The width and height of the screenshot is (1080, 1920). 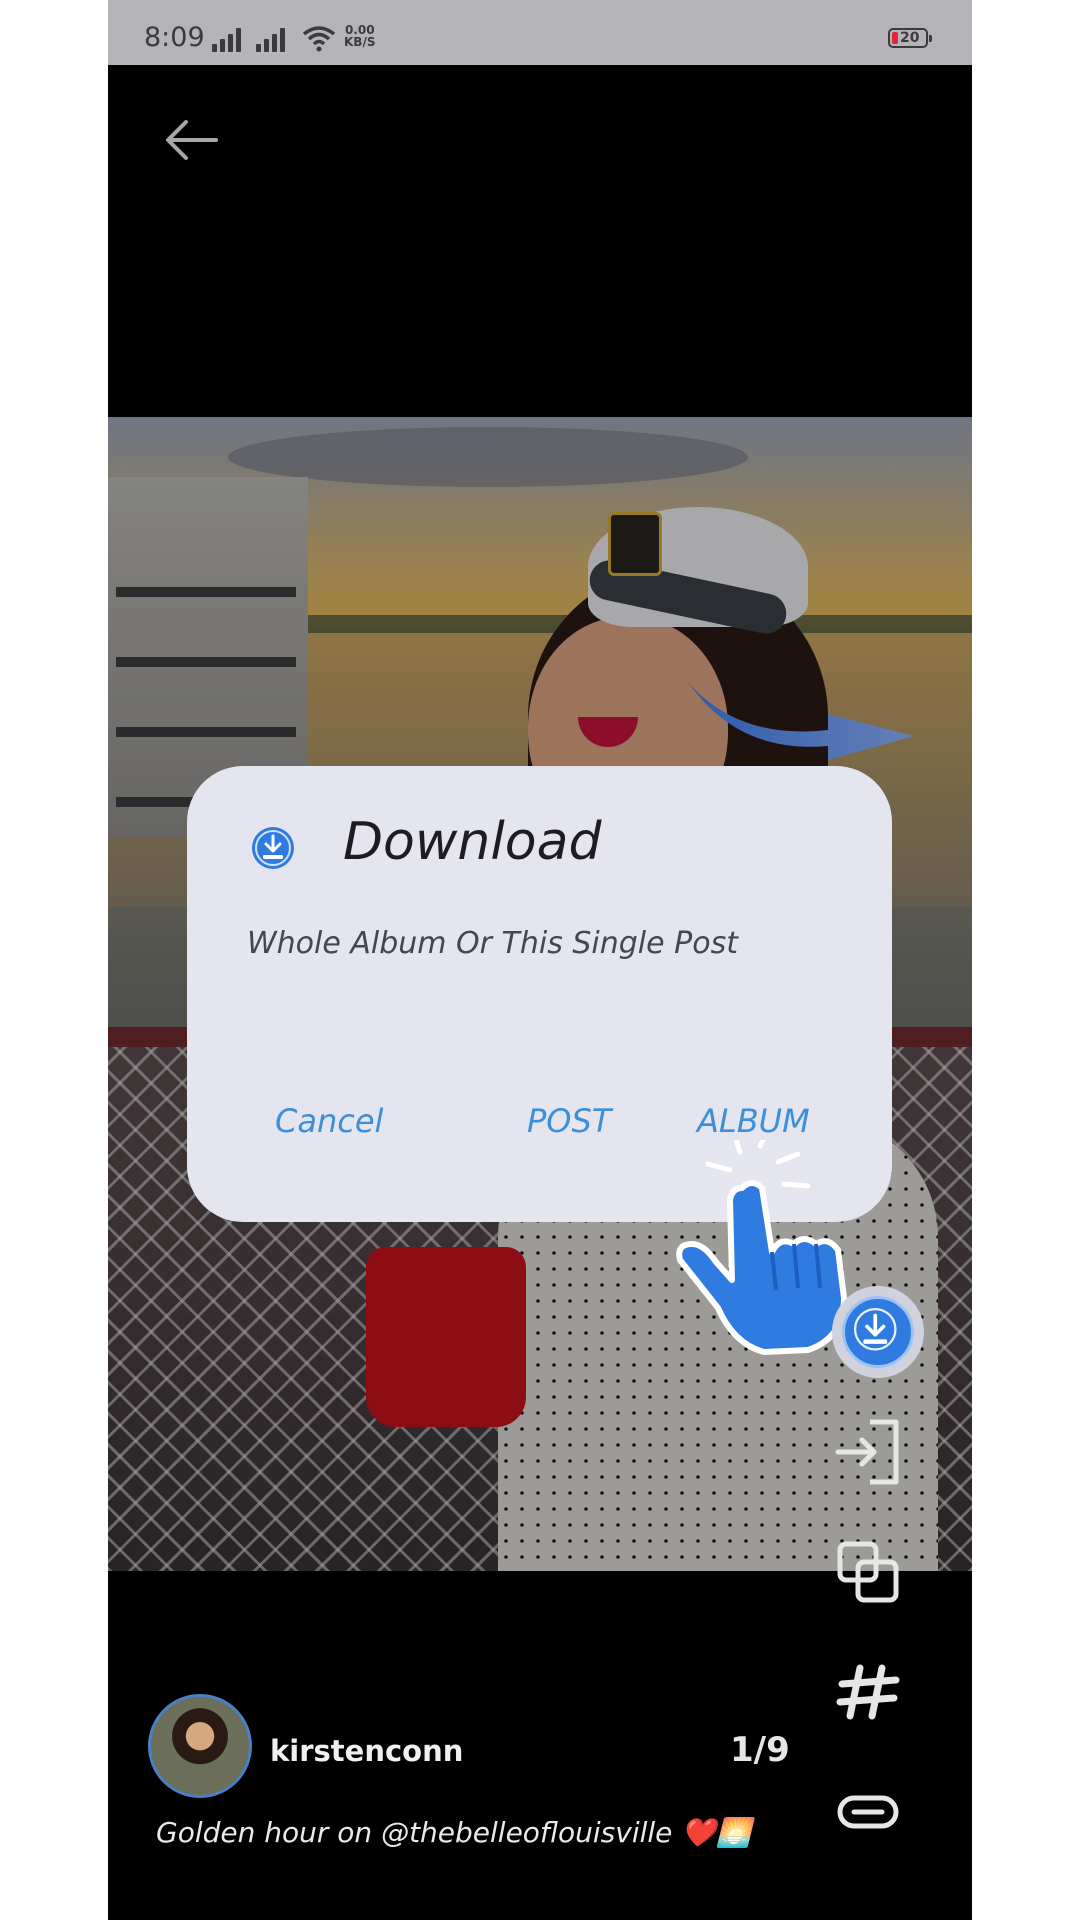 What do you see at coordinates (200, 1746) in the screenshot?
I see `avatar` at bounding box center [200, 1746].